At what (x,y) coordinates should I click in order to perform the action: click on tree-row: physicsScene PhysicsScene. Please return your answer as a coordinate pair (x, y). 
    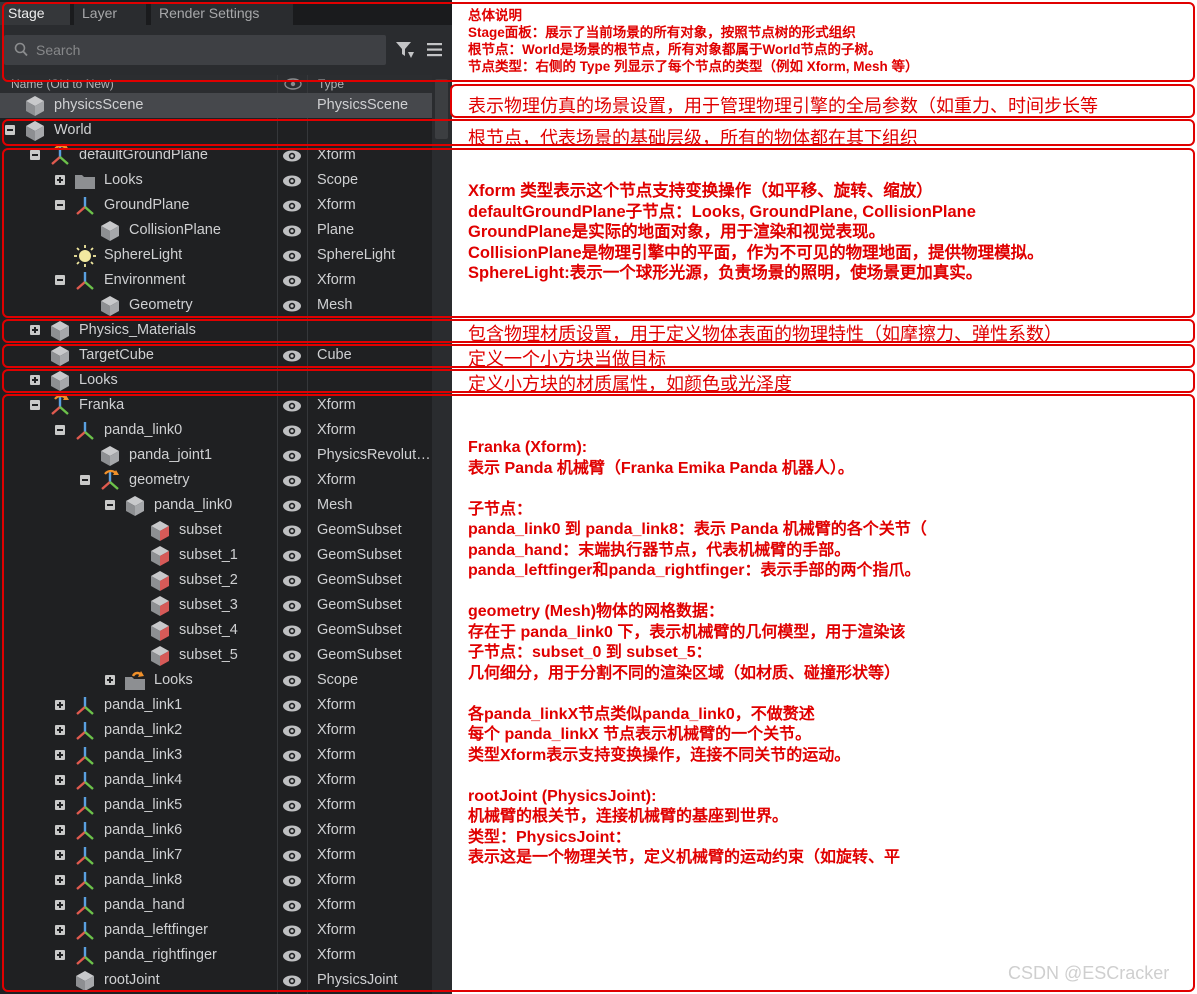
    Looking at the image, I should click on (216, 105).